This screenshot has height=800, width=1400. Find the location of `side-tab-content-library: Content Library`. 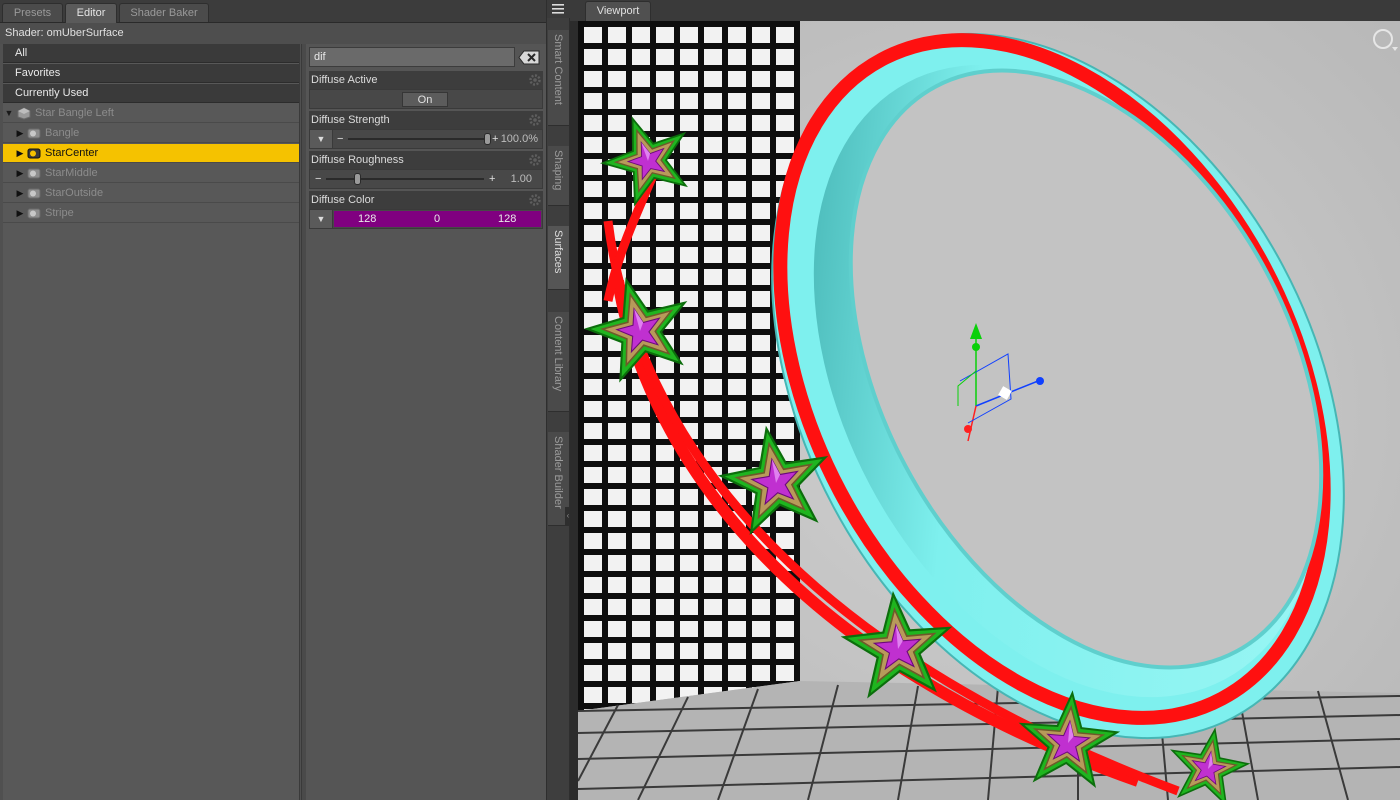

side-tab-content-library: Content Library is located at coordinates (558, 362).